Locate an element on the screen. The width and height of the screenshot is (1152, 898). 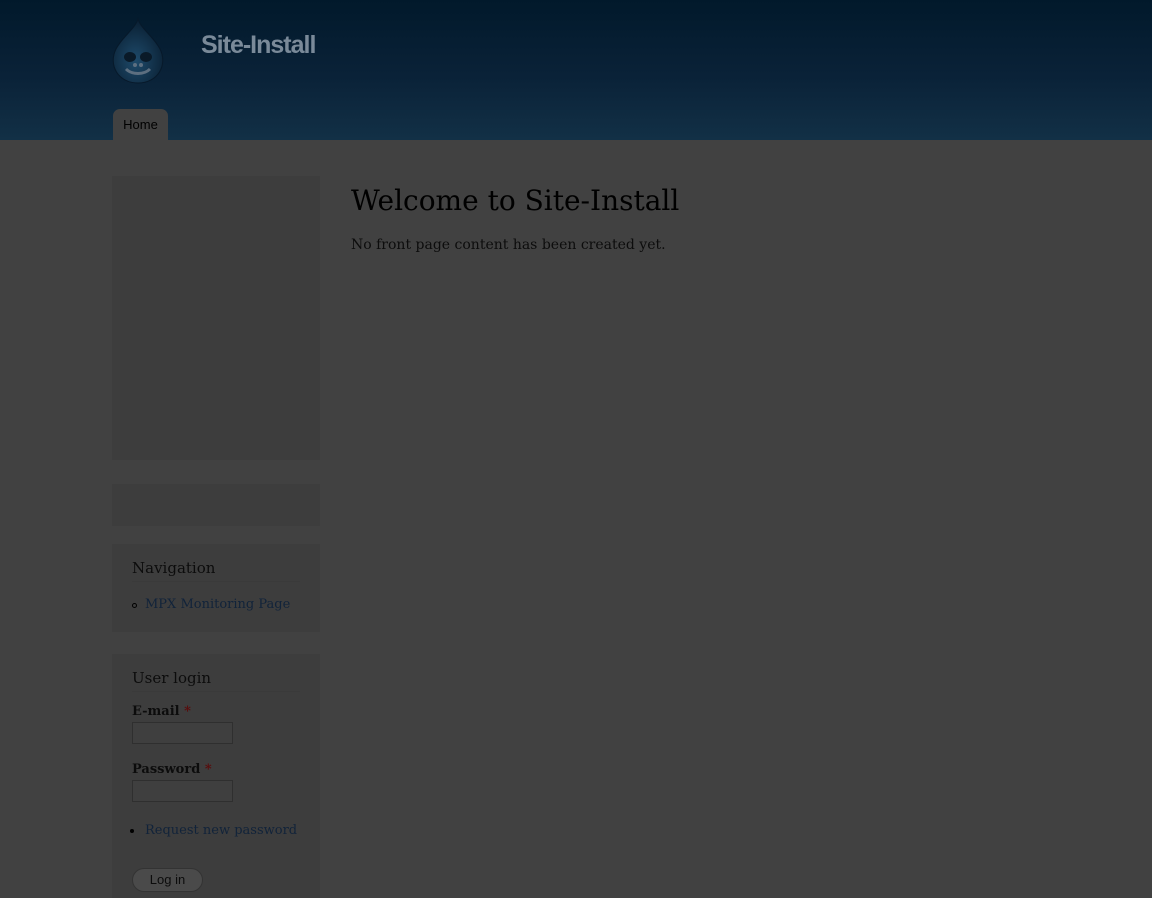
password-field is located at coordinates (182, 791).